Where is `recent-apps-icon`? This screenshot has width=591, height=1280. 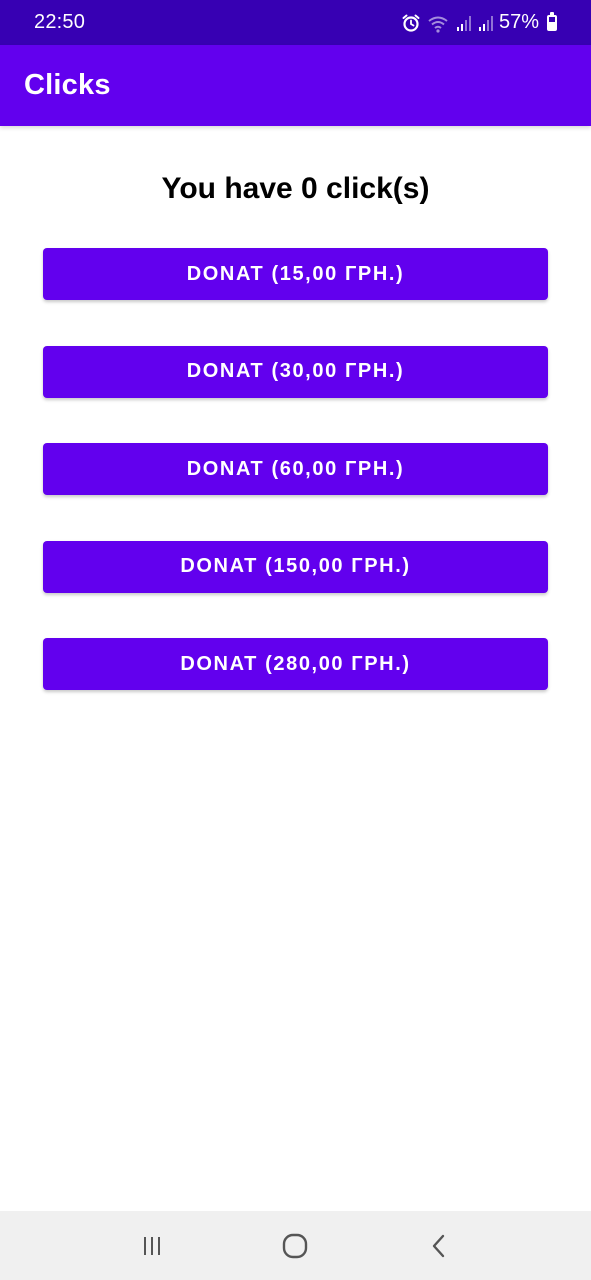
recent-apps-icon is located at coordinates (152, 1246).